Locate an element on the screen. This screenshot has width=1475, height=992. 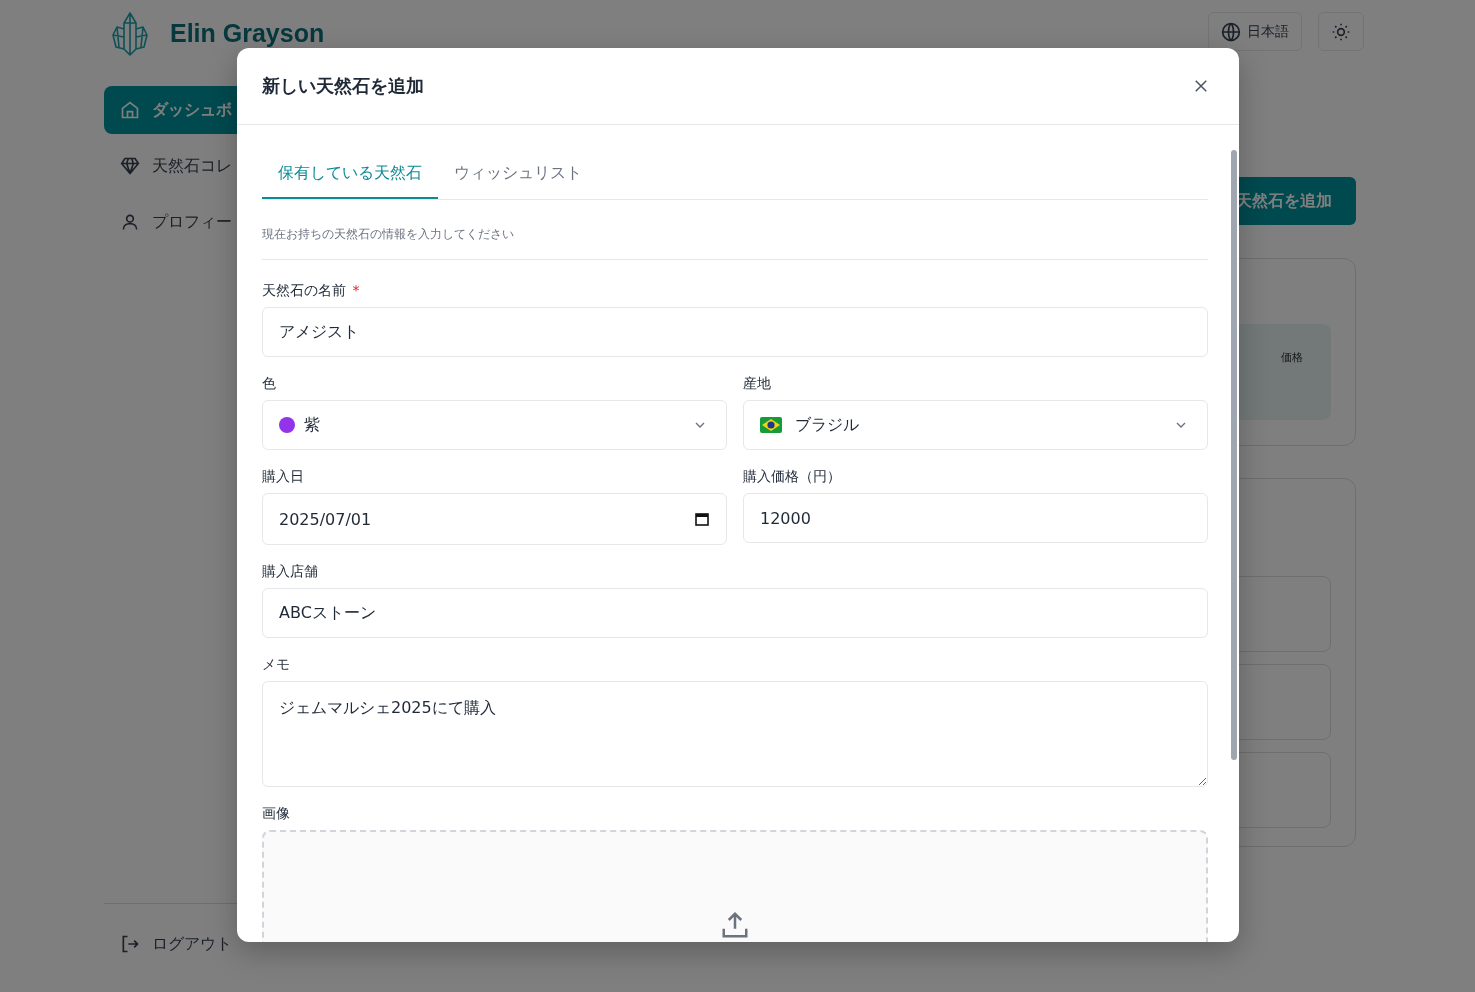
memo-field: ジェムマルシェ2025にて購入 is located at coordinates (735, 734).